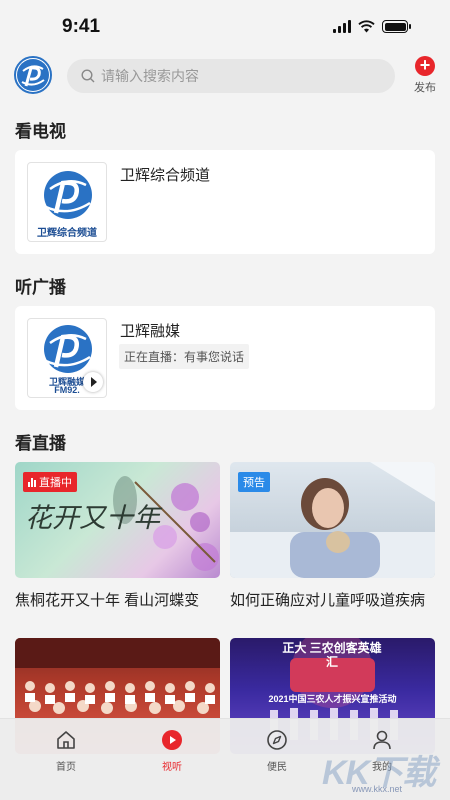  Describe the element at coordinates (254, 482) in the screenshot. I see `preview-badge: 预告` at that location.